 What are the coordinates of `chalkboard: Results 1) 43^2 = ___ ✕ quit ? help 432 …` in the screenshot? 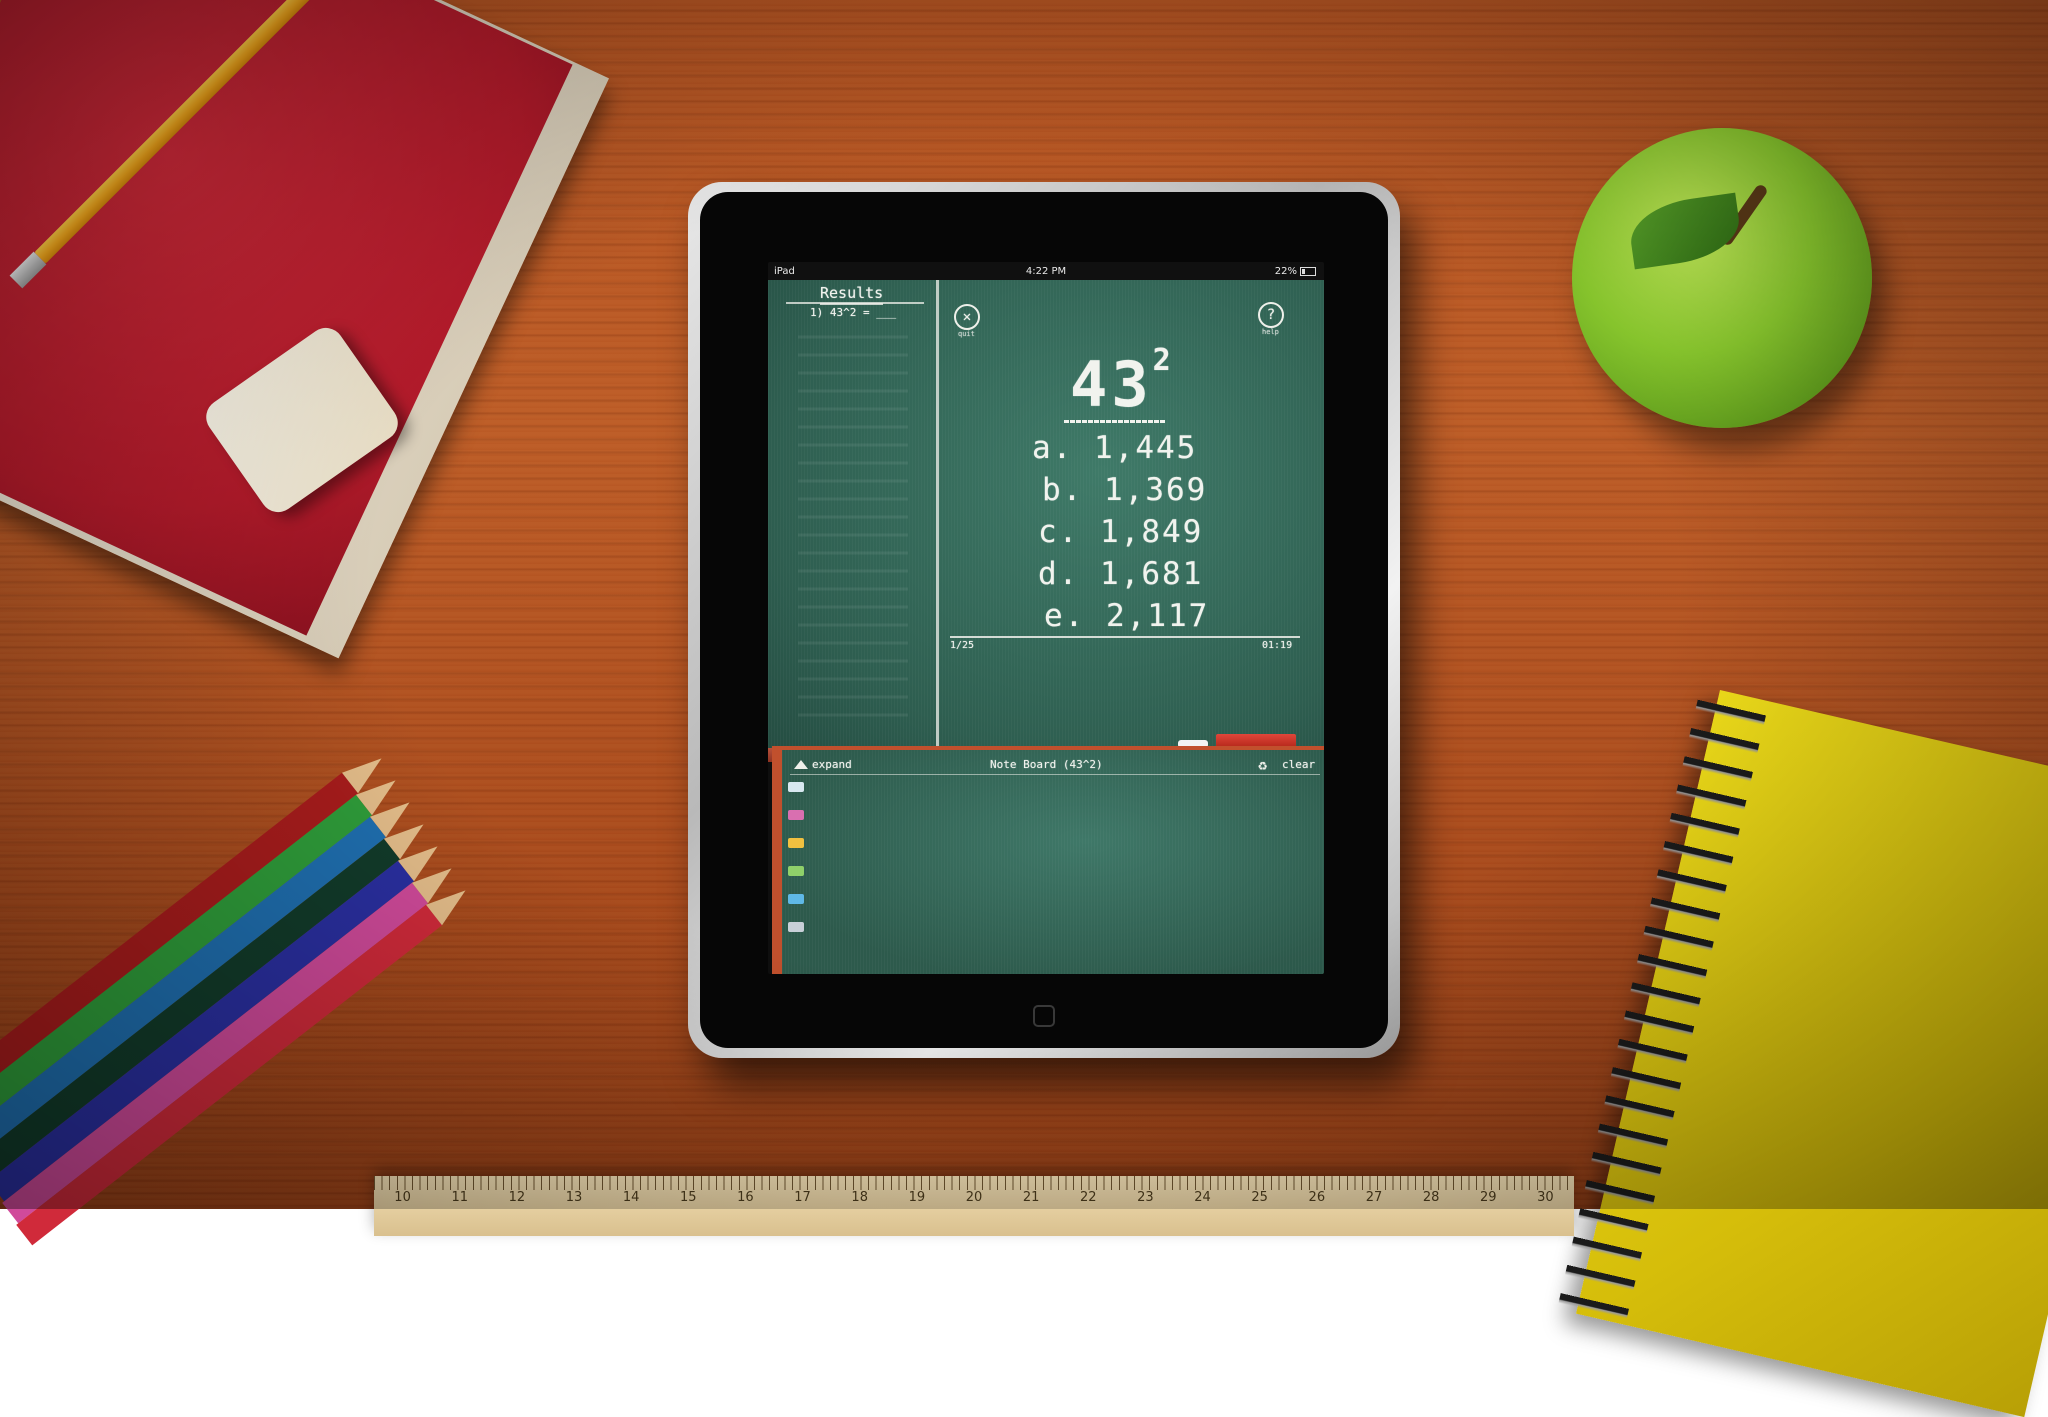 It's located at (1046, 521).